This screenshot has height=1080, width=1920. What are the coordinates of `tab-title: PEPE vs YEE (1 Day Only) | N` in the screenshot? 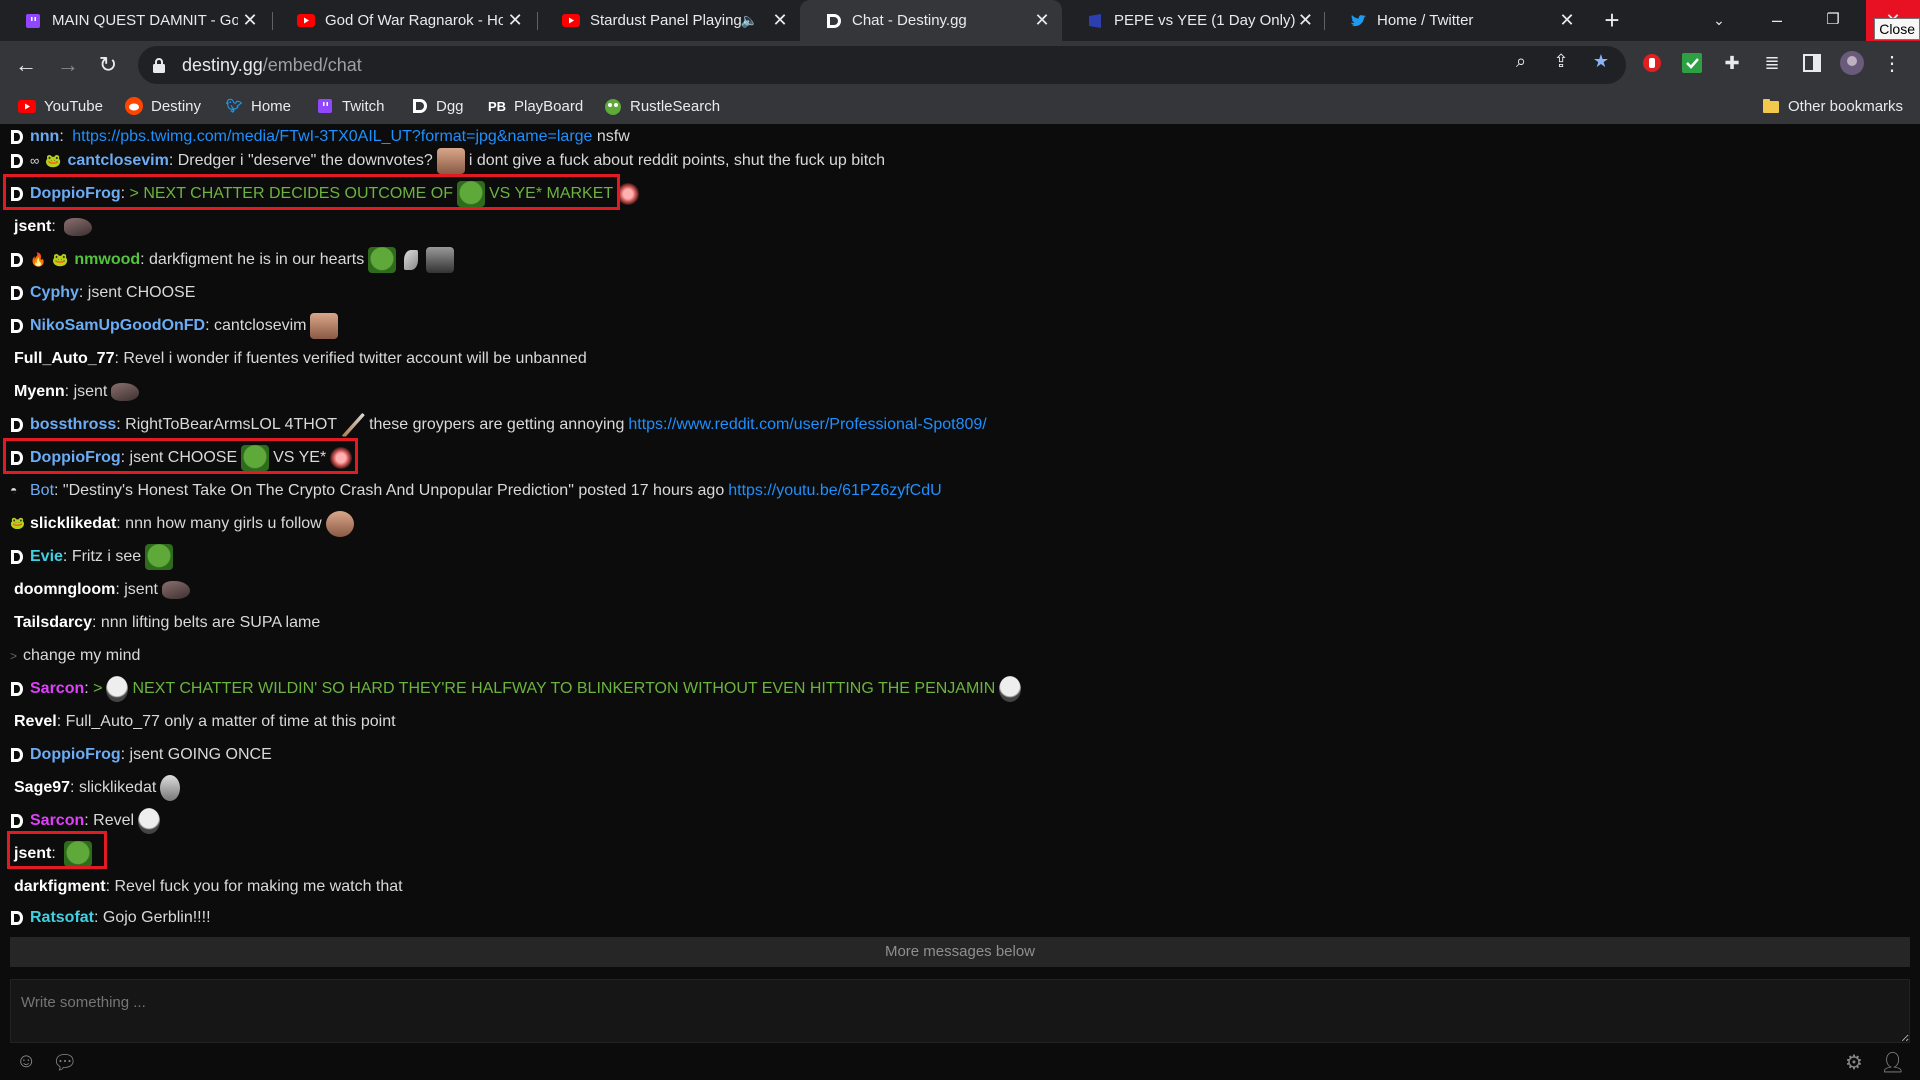 It's located at (1204, 20).